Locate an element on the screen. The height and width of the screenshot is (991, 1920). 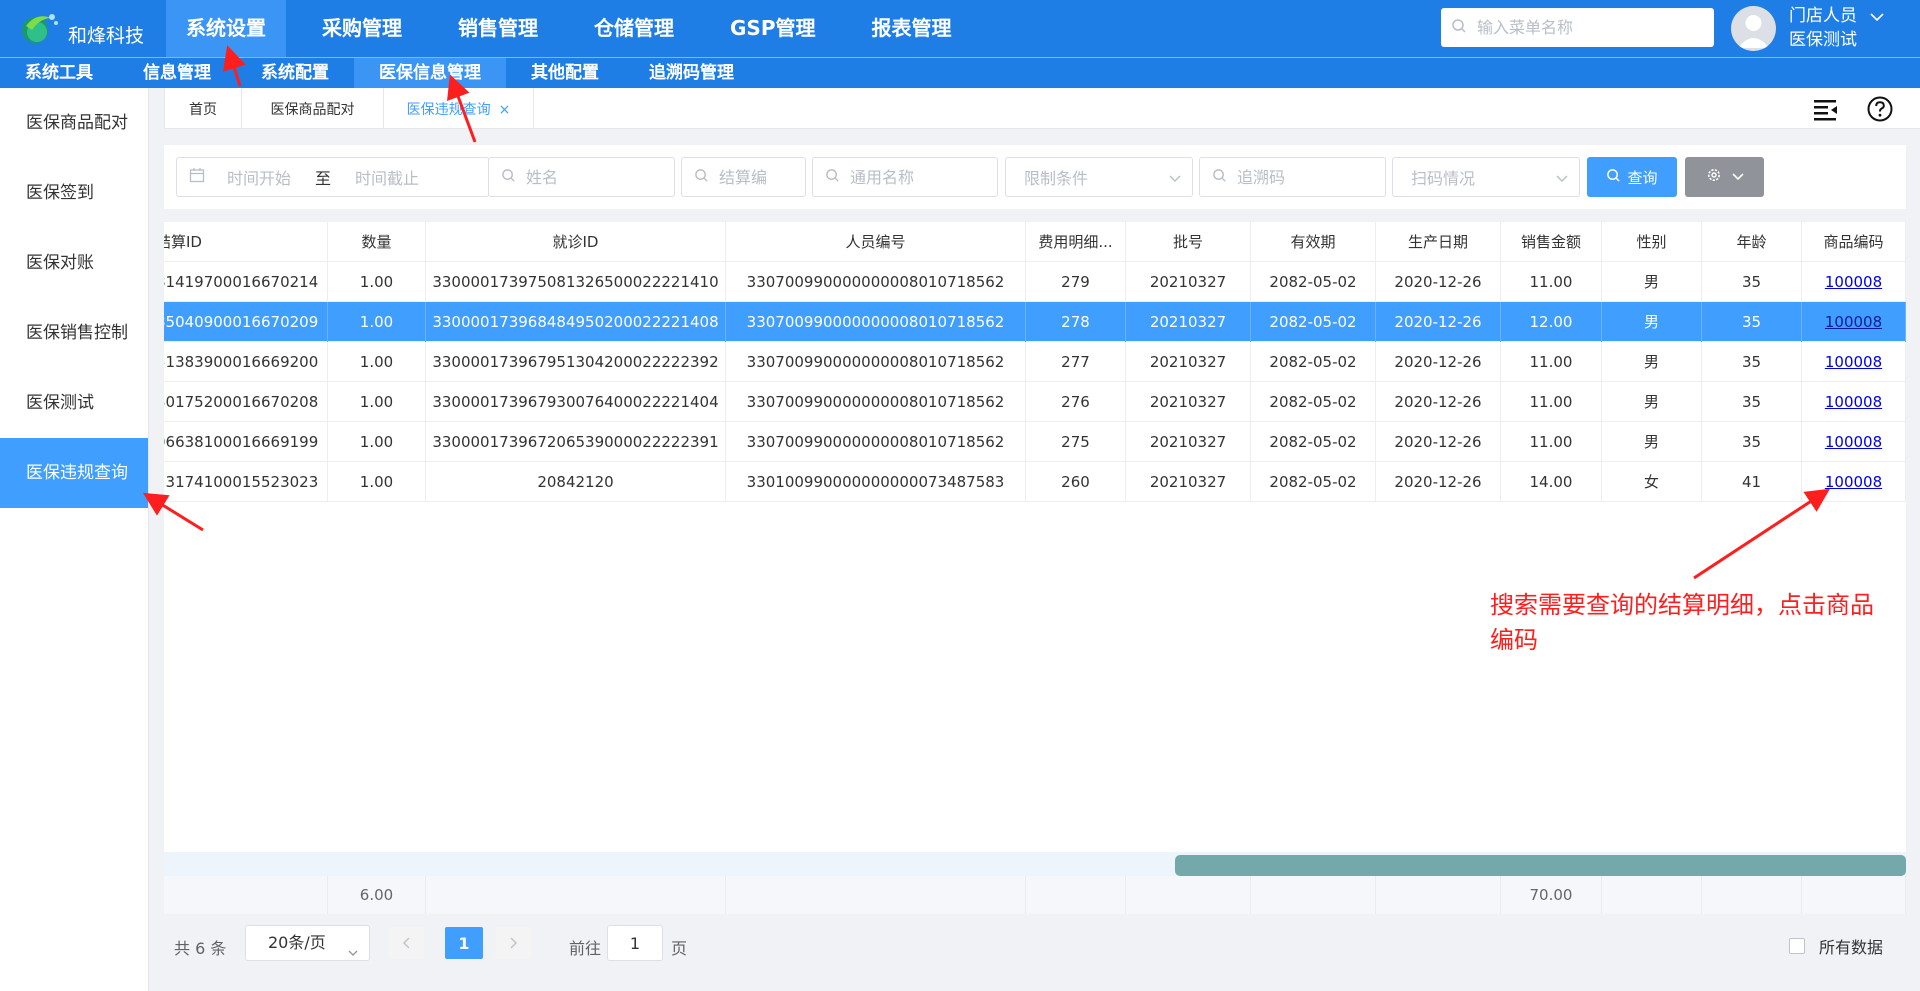
menu-collapse-icon is located at coordinates (1826, 109).